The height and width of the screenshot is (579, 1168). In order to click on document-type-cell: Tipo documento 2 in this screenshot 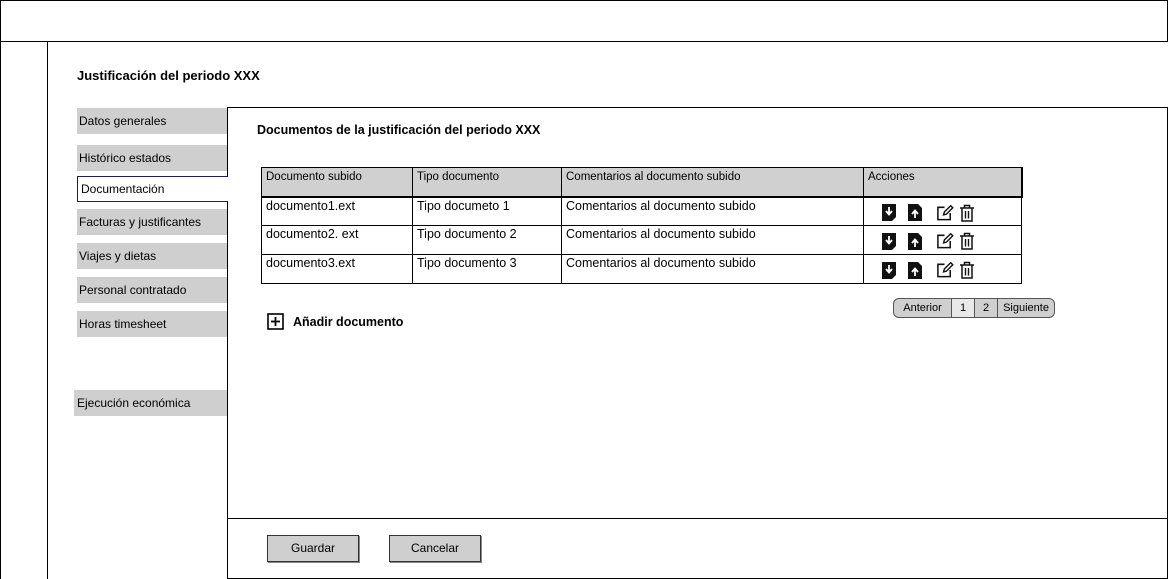, I will do `click(487, 240)`.